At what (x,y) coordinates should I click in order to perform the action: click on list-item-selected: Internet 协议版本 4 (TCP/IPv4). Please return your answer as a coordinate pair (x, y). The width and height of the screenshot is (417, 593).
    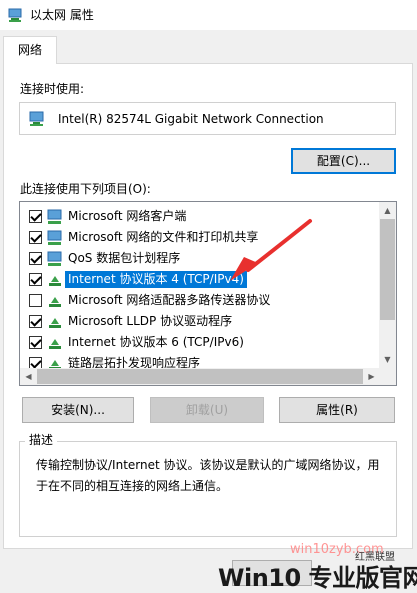
    Looking at the image, I should click on (197, 279).